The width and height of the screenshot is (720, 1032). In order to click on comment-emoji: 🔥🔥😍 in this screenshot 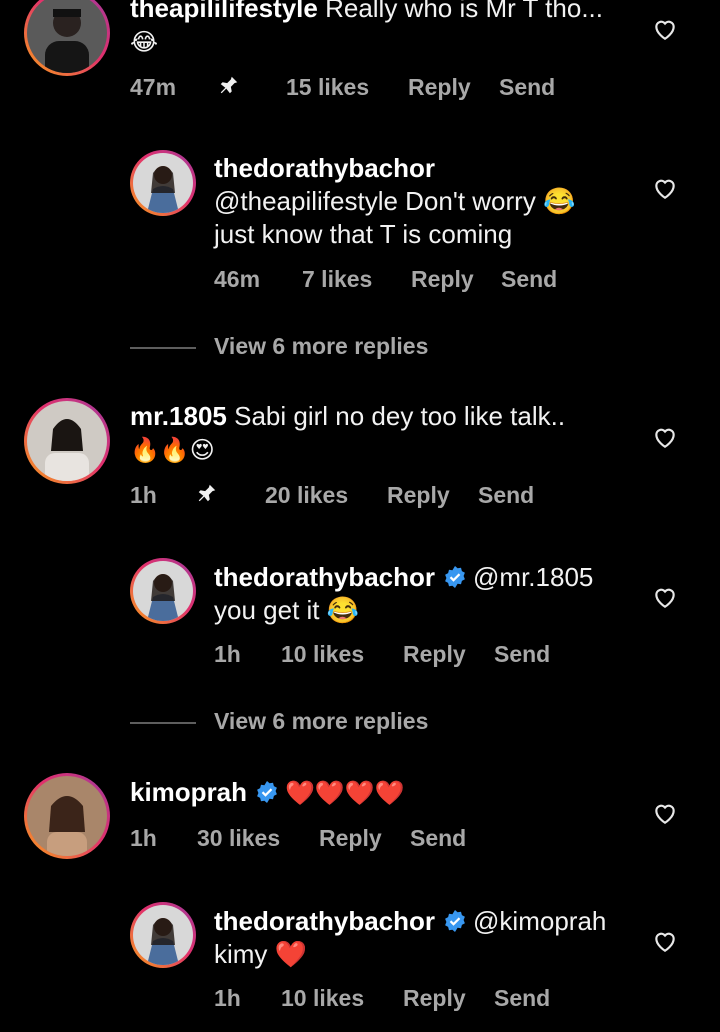, I will do `click(172, 450)`.